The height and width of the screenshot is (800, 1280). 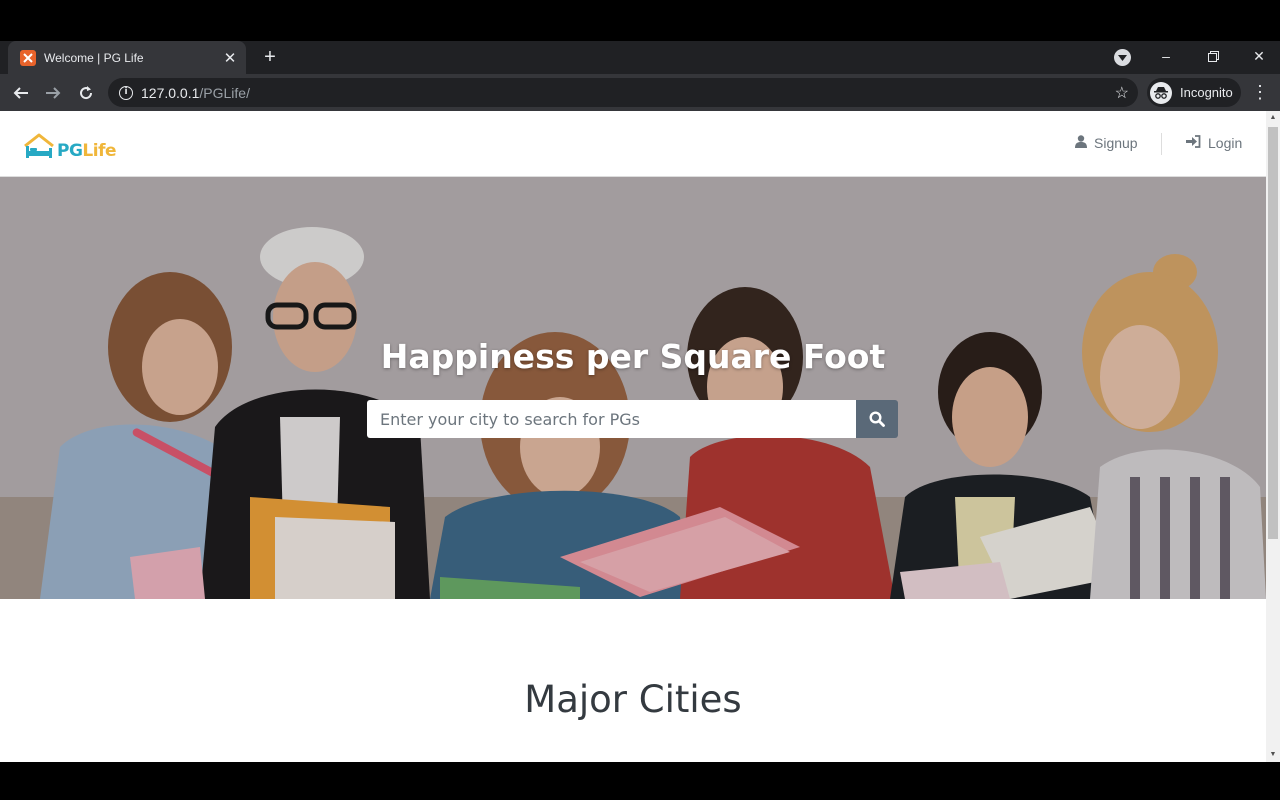 What do you see at coordinates (270, 58) in the screenshot?
I see `new-tab-button: +` at bounding box center [270, 58].